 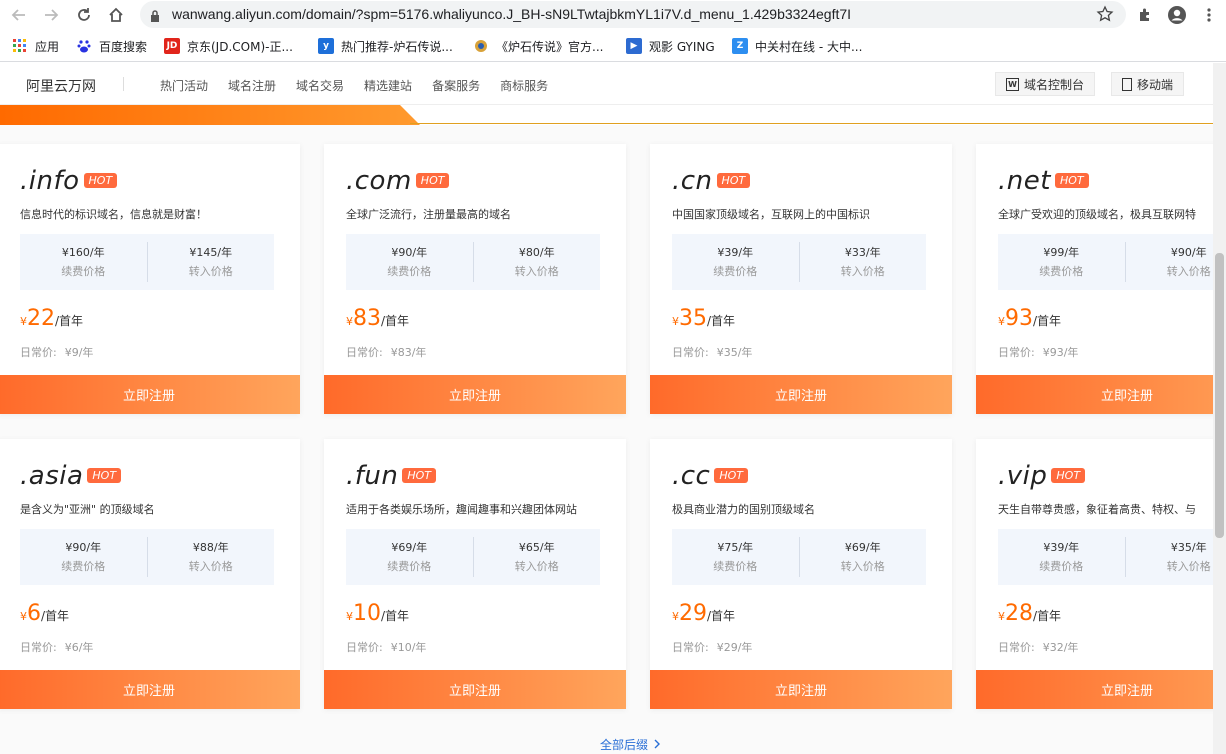 I want to click on menu-kebab-icon, so click(x=1209, y=15).